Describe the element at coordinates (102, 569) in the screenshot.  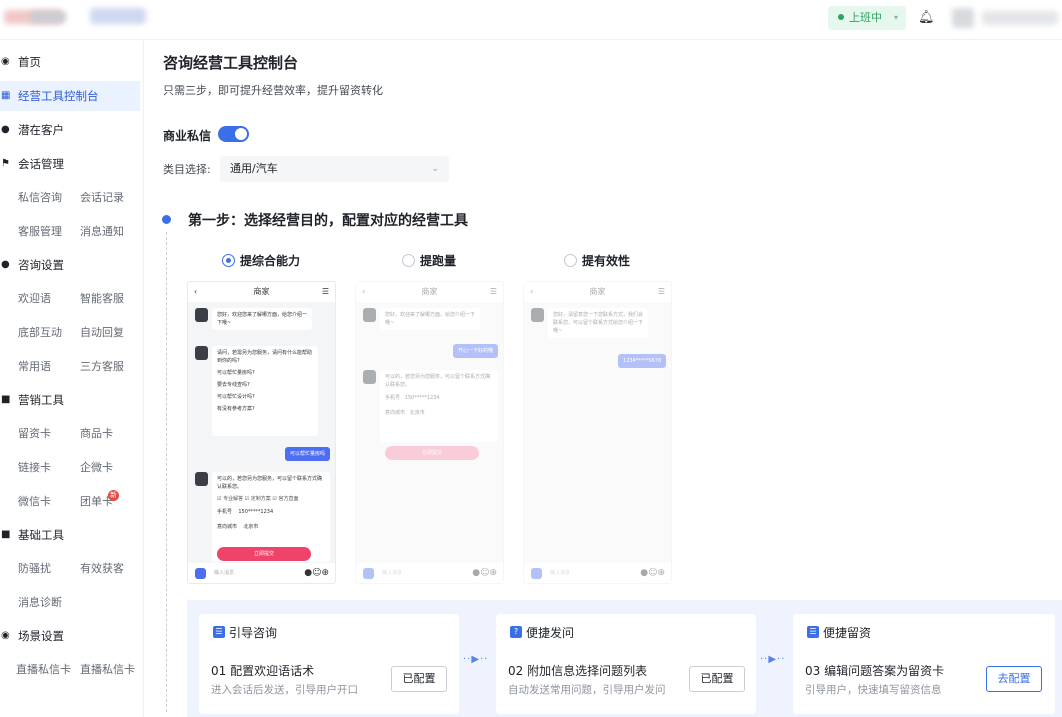
I see `sidebar-sub-valid-leads: 有效获客` at that location.